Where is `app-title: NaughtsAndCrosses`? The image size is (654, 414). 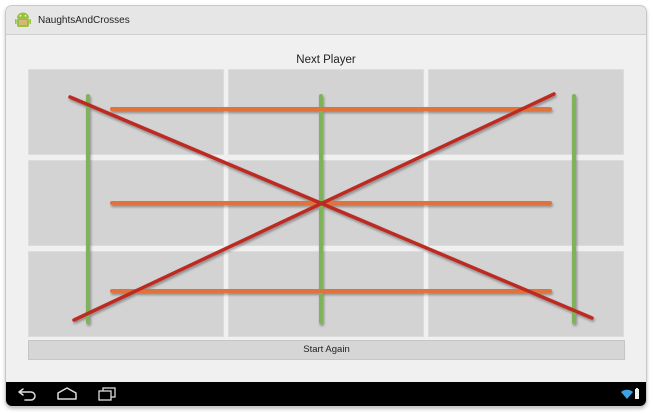 app-title: NaughtsAndCrosses is located at coordinates (84, 20).